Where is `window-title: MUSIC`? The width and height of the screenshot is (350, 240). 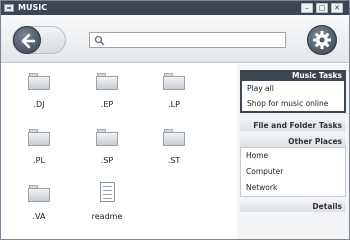 window-title: MUSIC is located at coordinates (33, 7).